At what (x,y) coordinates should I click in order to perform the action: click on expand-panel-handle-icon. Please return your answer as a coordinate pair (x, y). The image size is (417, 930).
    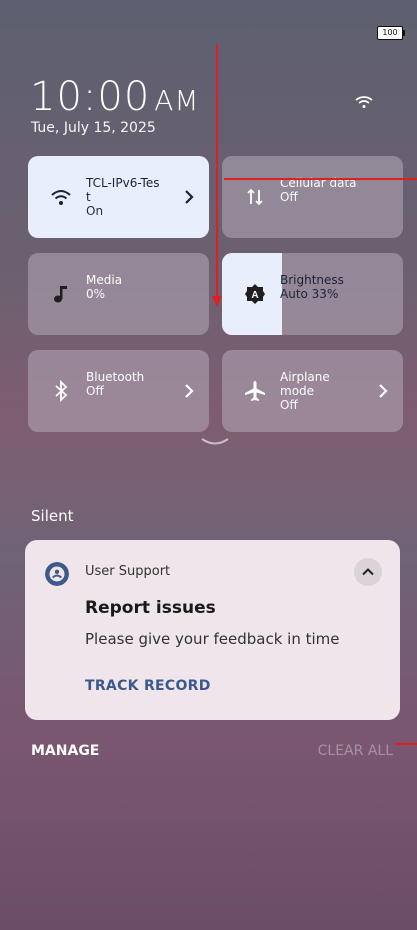
    Looking at the image, I should click on (215, 442).